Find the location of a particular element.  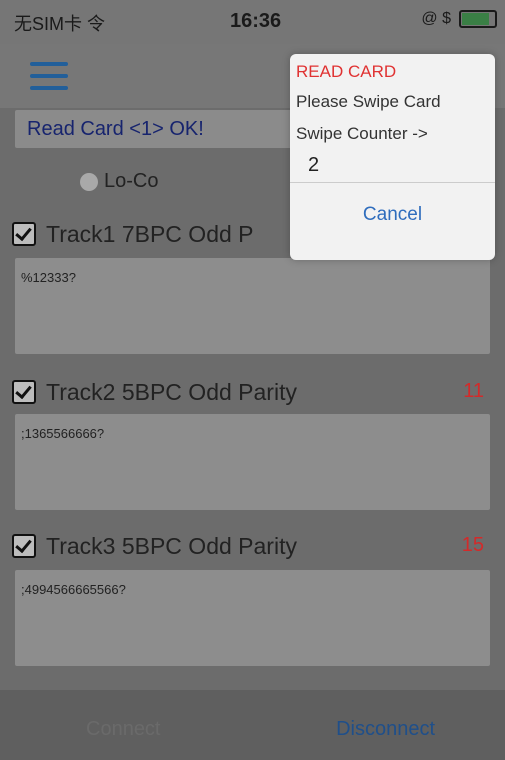

track3-row: Track3 5BPC Odd Parity 15 is located at coordinates (252, 546).